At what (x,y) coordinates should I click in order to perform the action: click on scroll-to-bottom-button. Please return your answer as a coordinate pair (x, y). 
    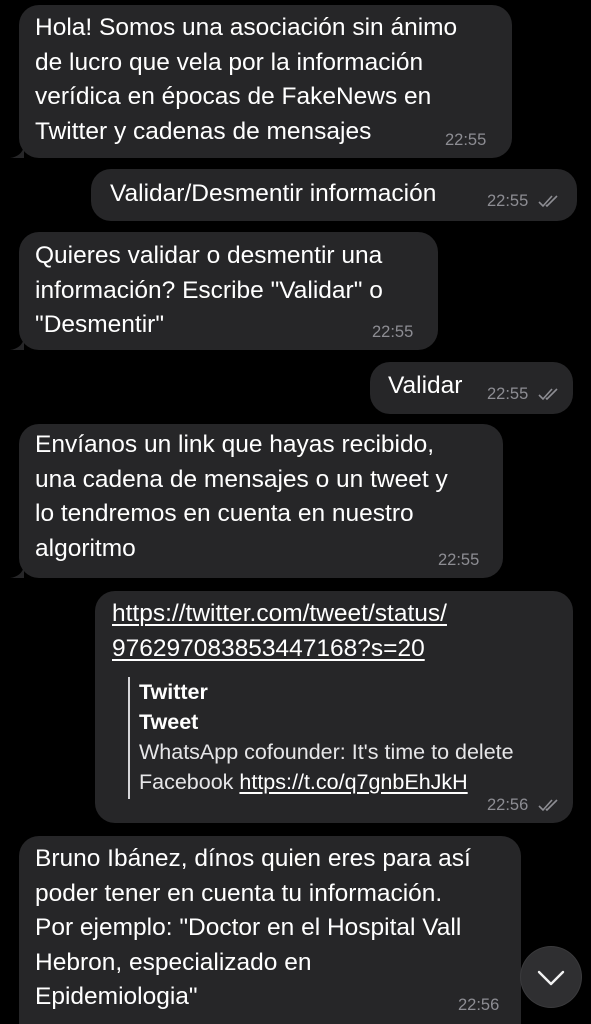
    Looking at the image, I should click on (551, 977).